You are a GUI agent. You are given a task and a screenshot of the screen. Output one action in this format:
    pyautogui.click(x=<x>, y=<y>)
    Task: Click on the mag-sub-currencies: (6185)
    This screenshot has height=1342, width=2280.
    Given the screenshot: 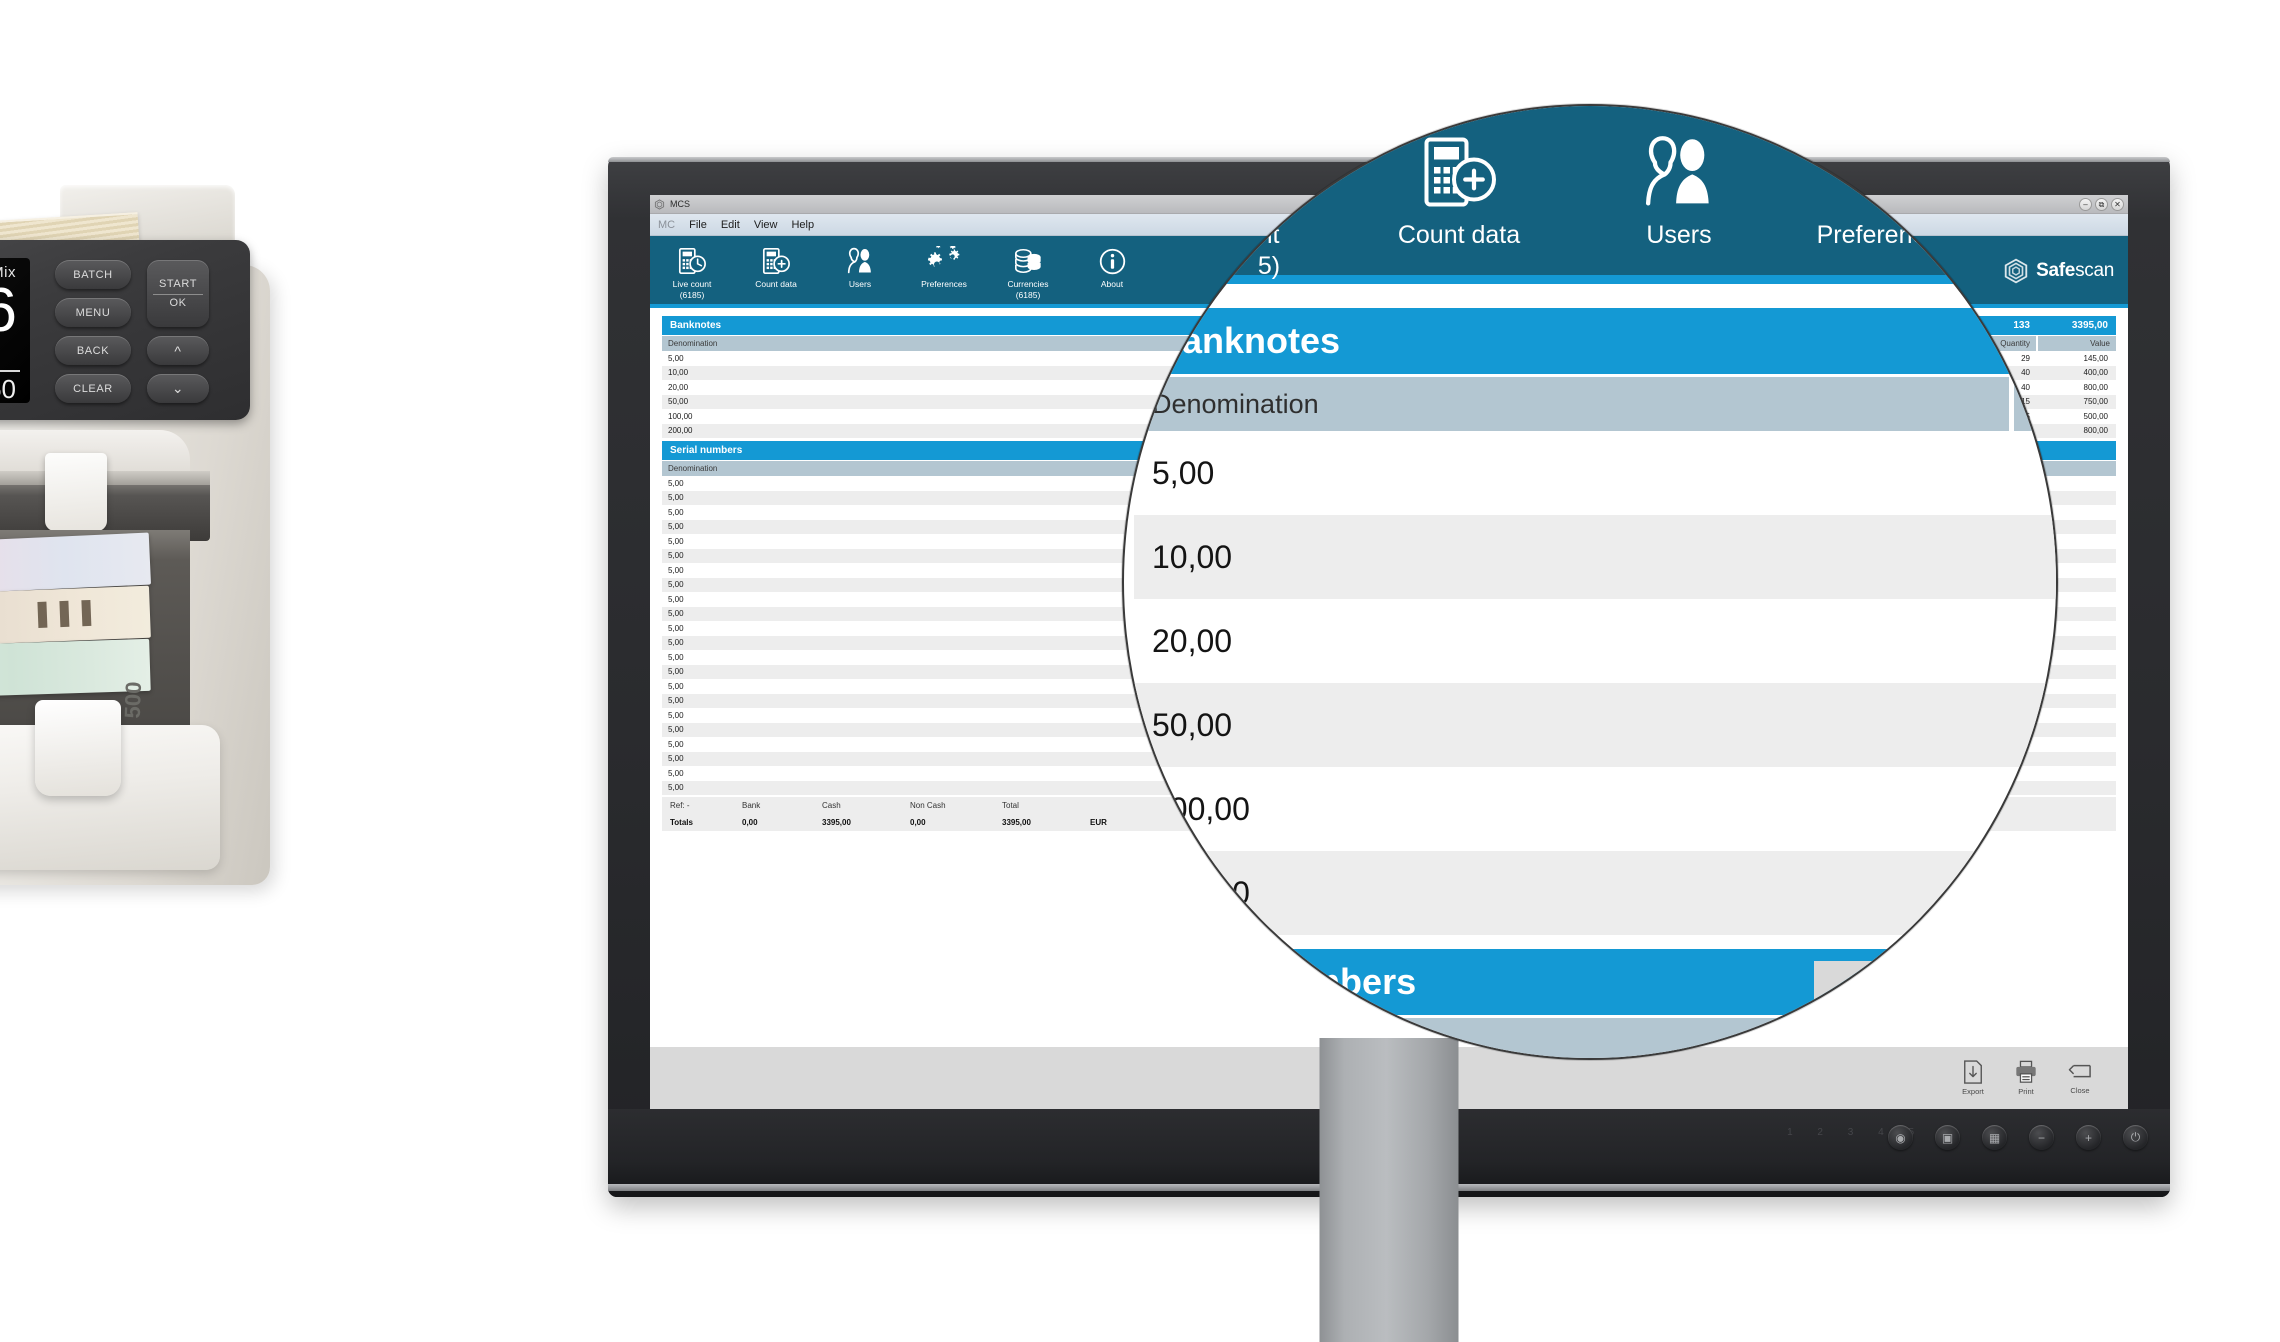 What is the action you would take?
    pyautogui.click(x=2017, y=262)
    